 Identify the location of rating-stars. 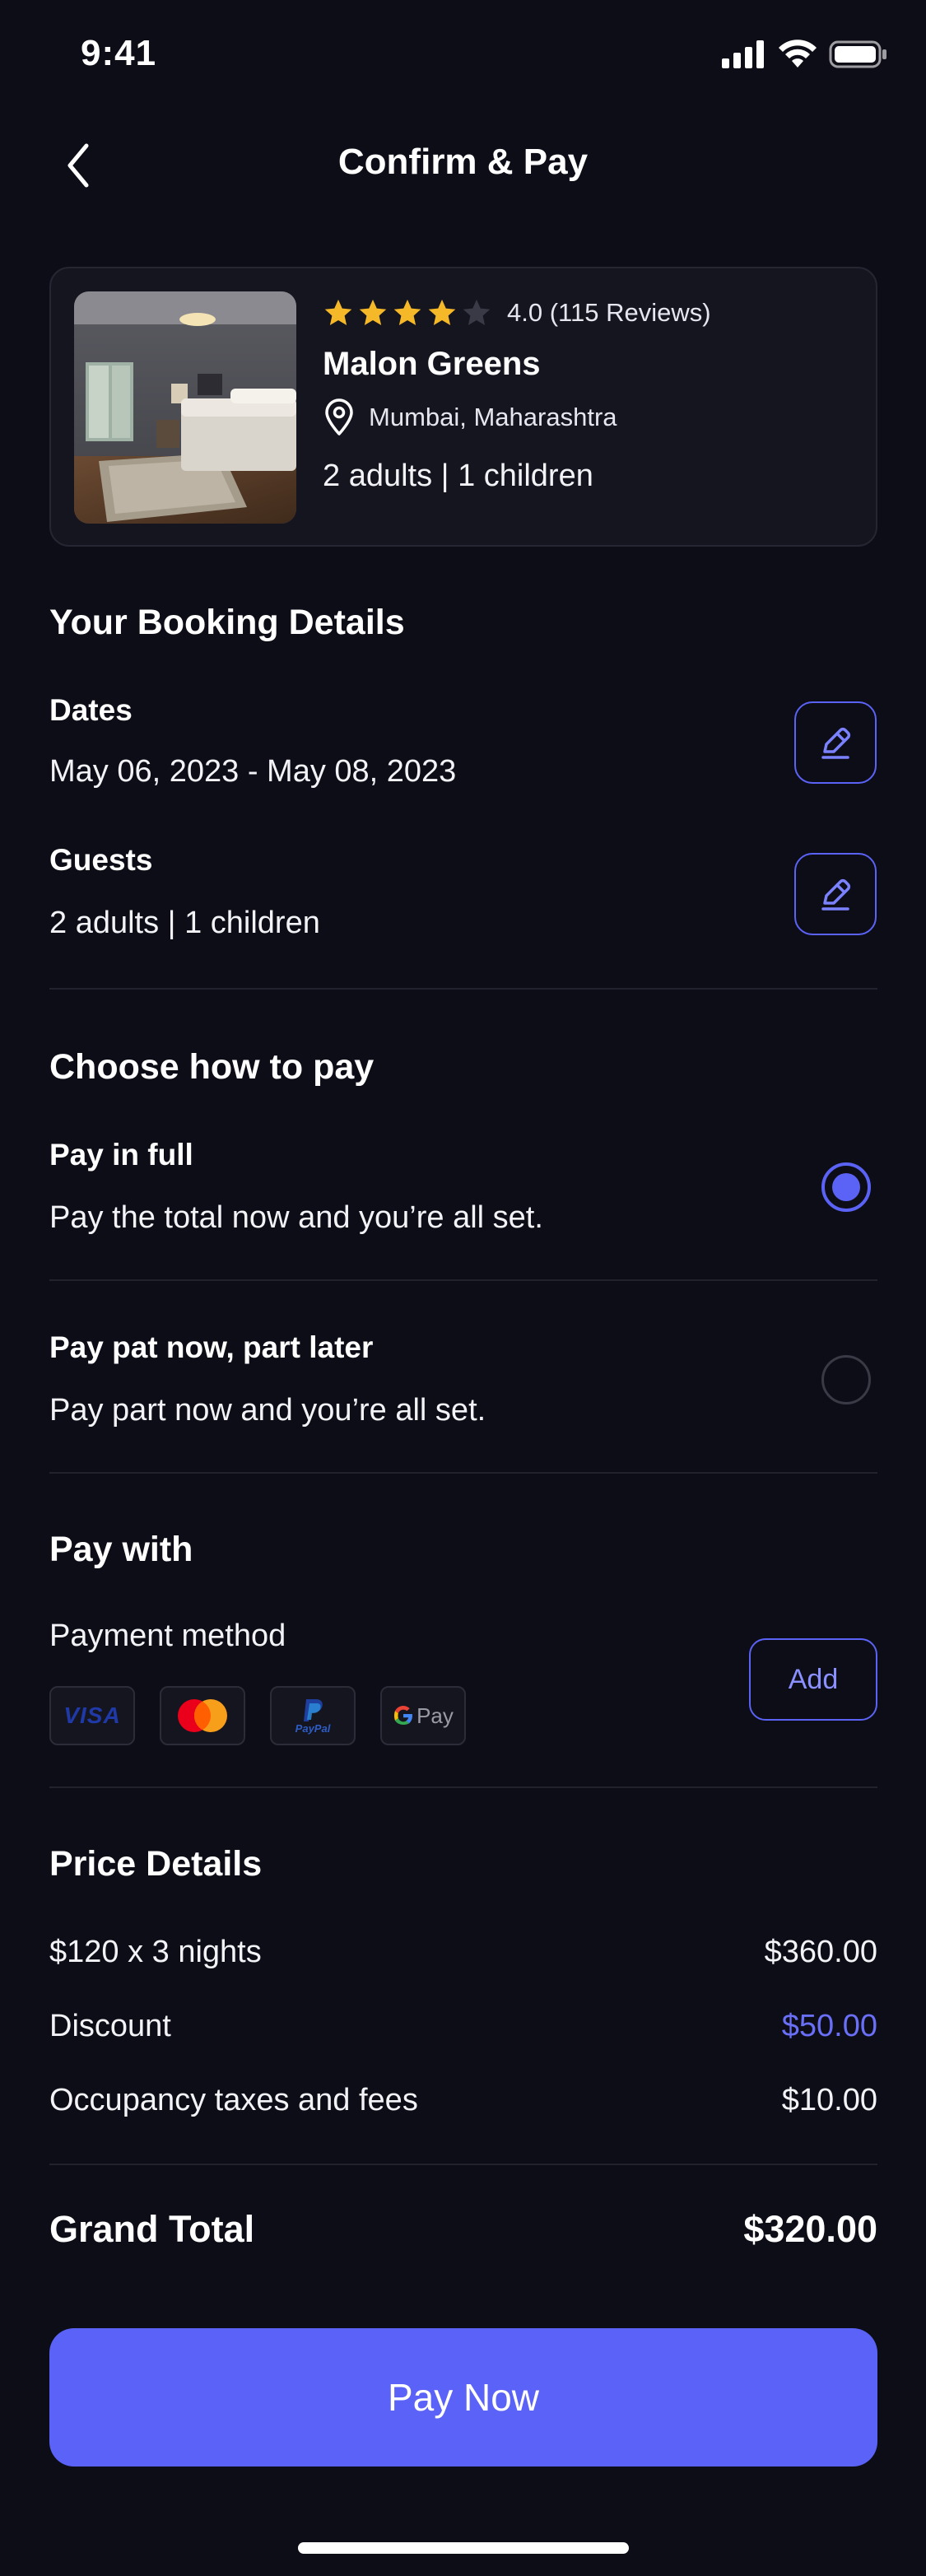
(408, 312).